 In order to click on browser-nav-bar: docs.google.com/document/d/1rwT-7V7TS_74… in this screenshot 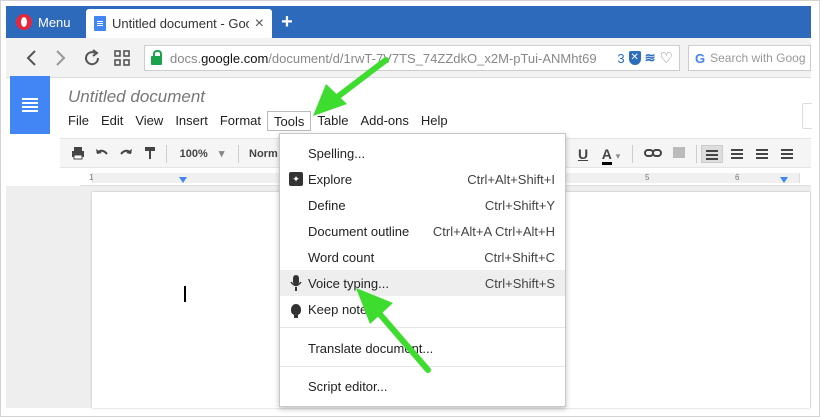, I will do `click(408, 58)`.